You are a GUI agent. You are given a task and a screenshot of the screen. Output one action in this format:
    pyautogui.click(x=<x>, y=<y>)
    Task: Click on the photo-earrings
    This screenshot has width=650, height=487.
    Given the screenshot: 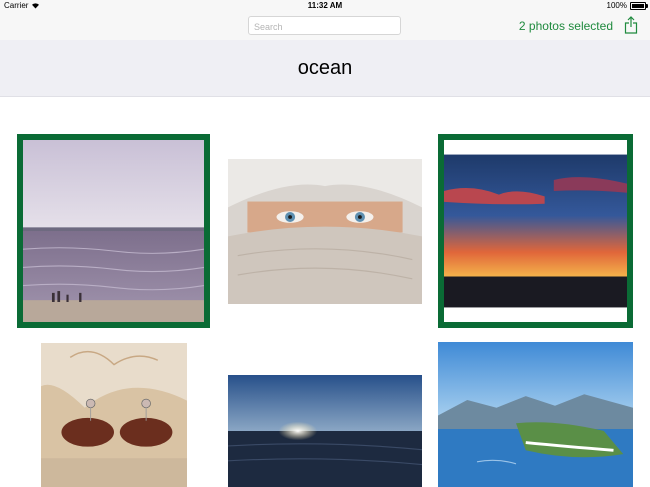 What is the action you would take?
    pyautogui.click(x=114, y=415)
    